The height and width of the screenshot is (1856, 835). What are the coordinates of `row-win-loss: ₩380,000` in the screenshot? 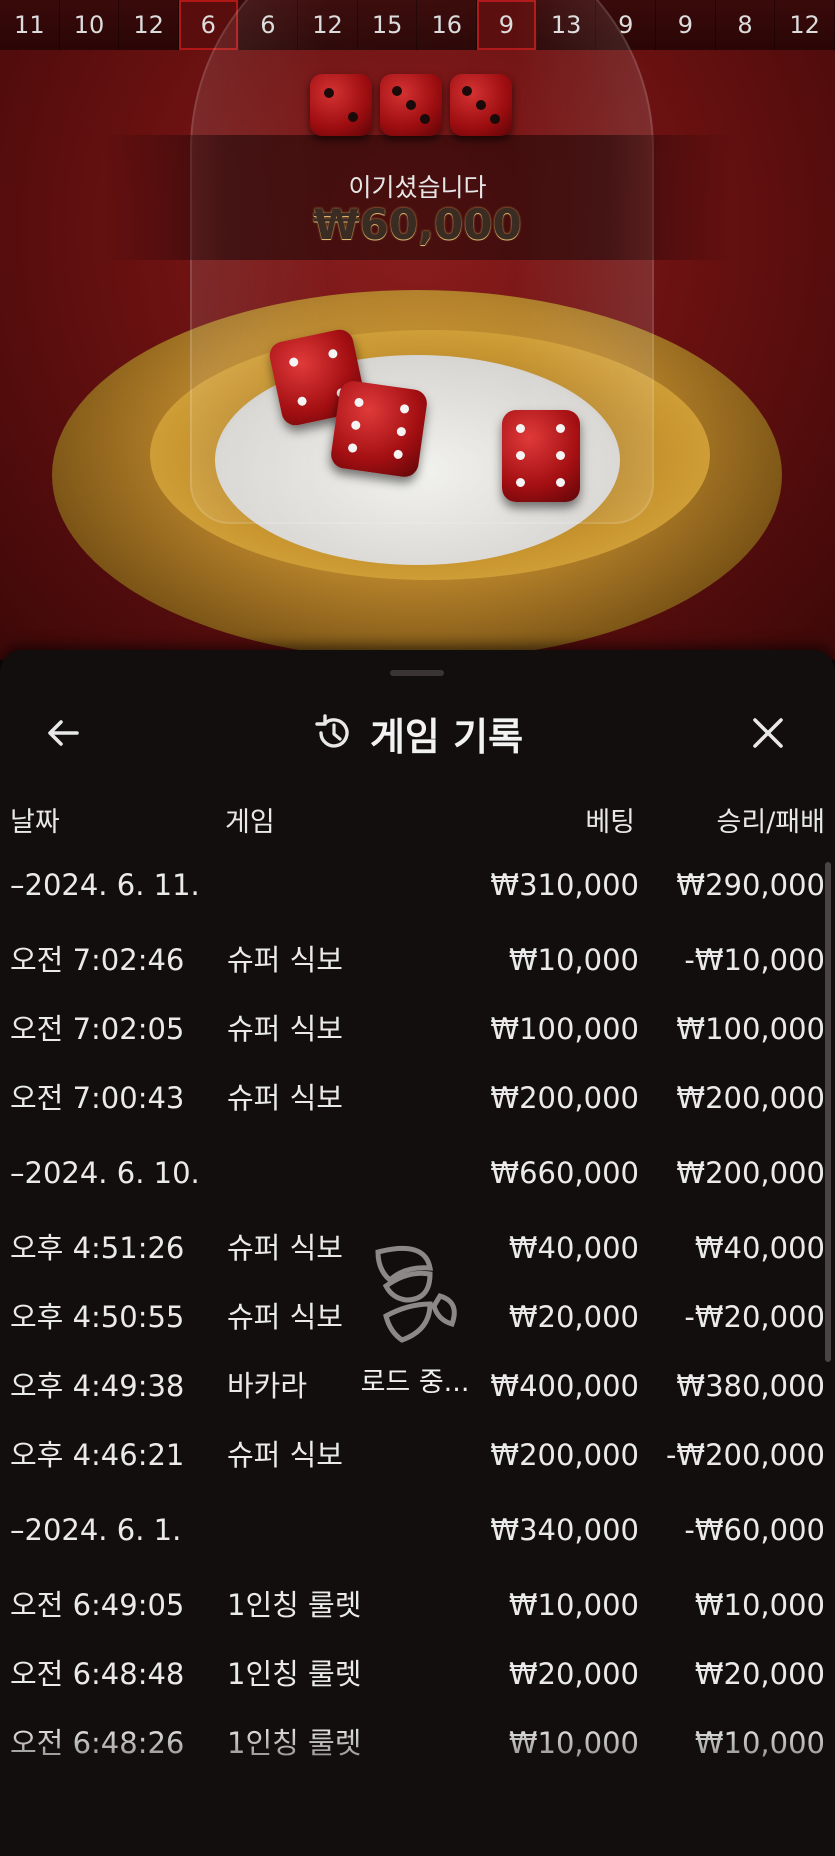 It's located at (750, 1386).